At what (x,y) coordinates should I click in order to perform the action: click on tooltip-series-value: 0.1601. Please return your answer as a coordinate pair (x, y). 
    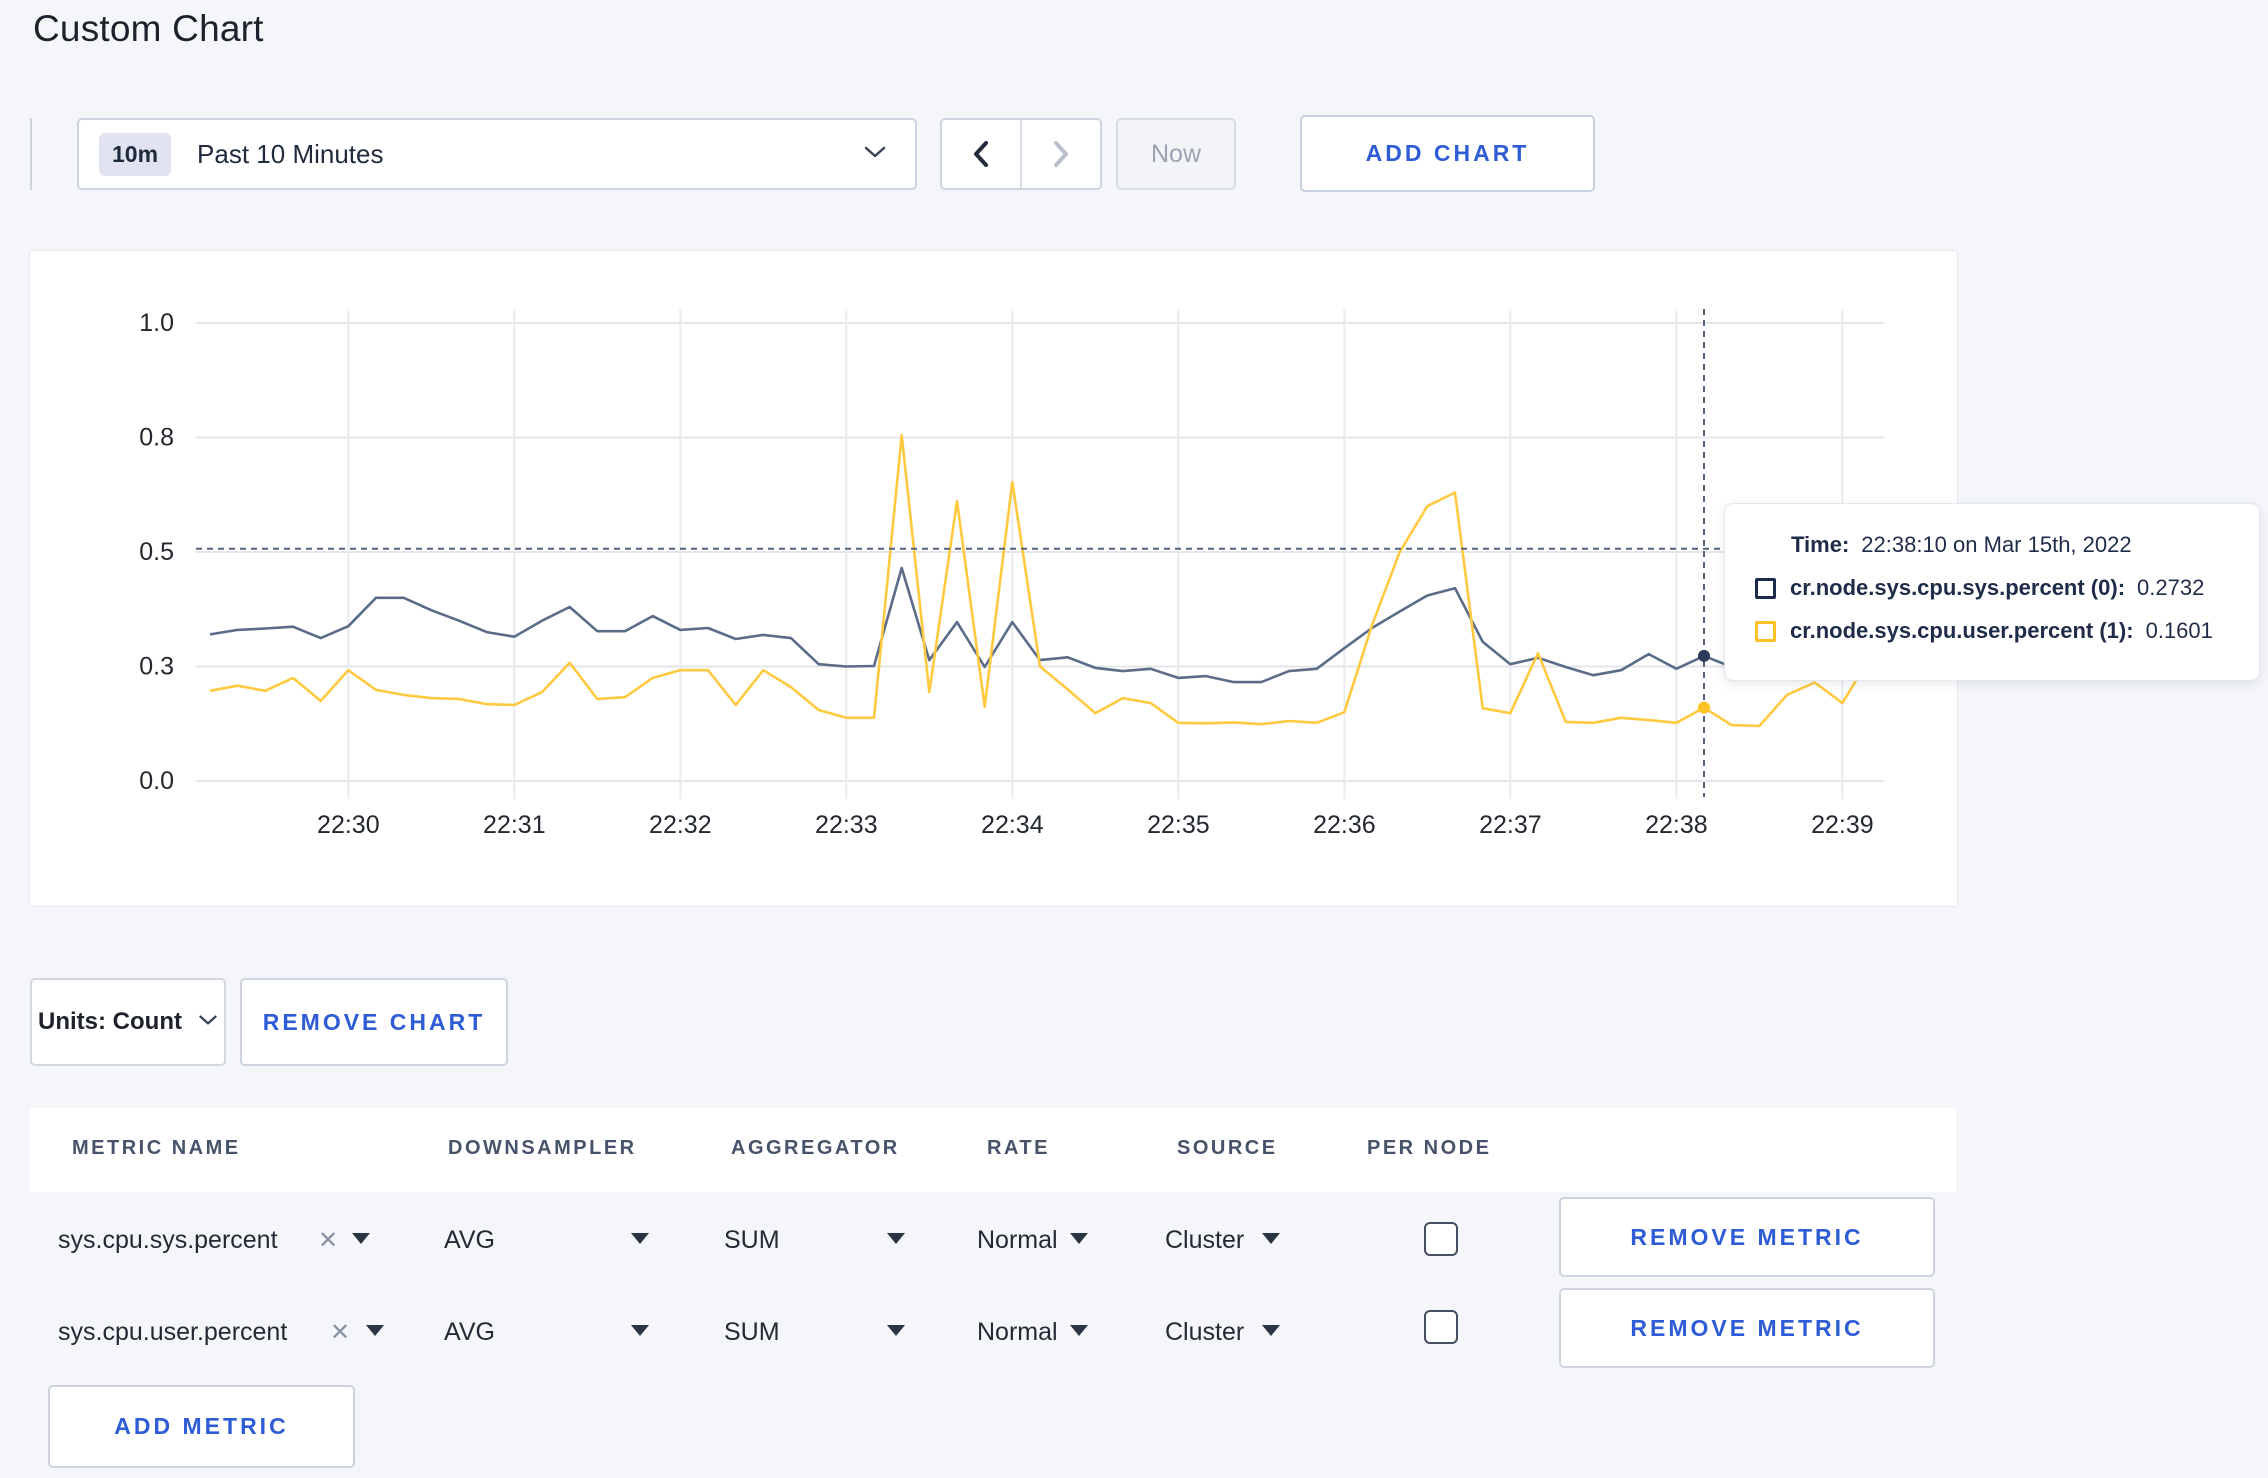
    Looking at the image, I should click on (2179, 630).